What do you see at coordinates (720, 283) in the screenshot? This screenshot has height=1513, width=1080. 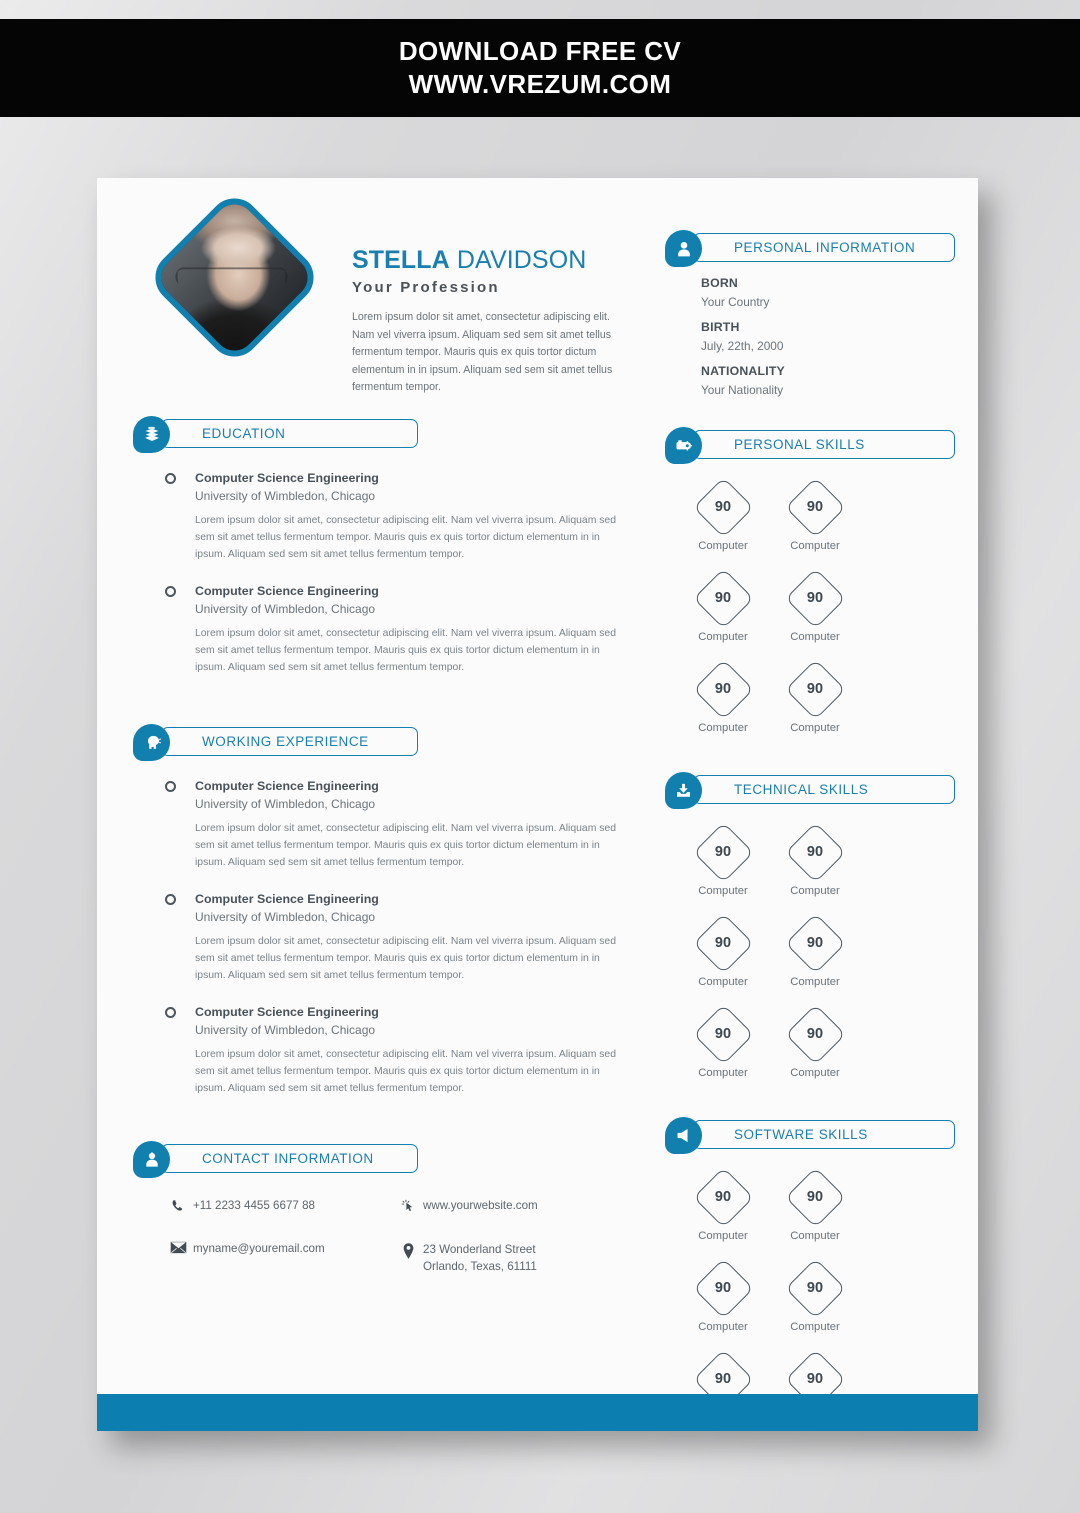 I see `personal-info-label: BORN` at bounding box center [720, 283].